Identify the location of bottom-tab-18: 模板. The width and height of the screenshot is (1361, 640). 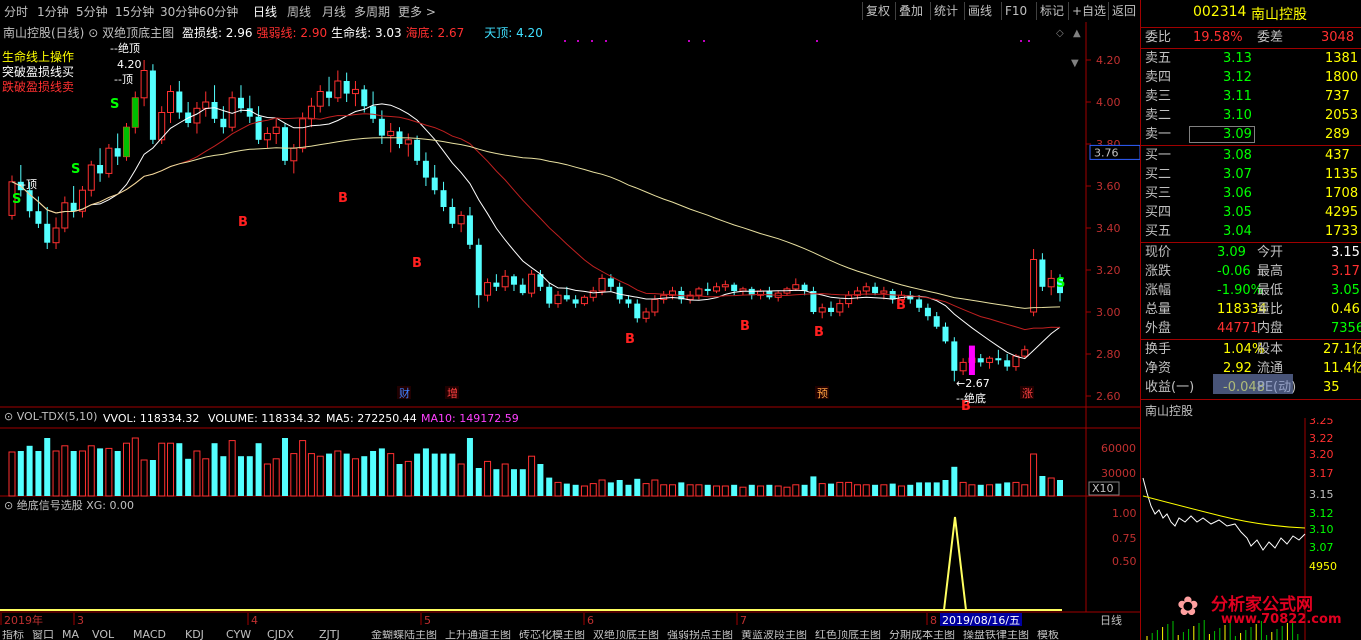
(1048, 635).